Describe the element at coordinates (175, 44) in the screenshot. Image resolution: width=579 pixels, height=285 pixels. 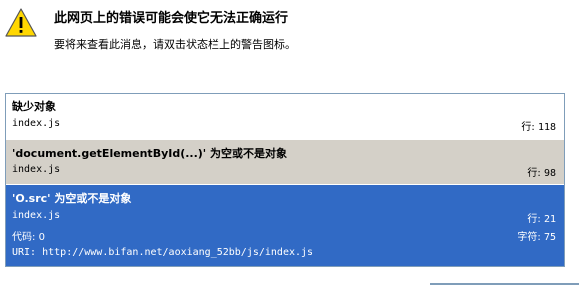
I see `dialog-description: 要将来查看此消息，请双击状态栏上的警告图标。` at that location.